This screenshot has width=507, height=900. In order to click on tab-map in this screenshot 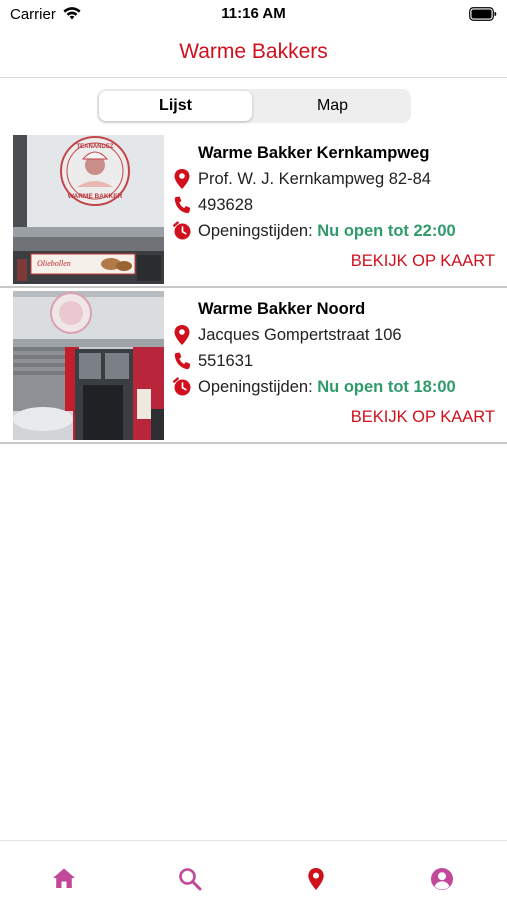, I will do `click(316, 870)`.